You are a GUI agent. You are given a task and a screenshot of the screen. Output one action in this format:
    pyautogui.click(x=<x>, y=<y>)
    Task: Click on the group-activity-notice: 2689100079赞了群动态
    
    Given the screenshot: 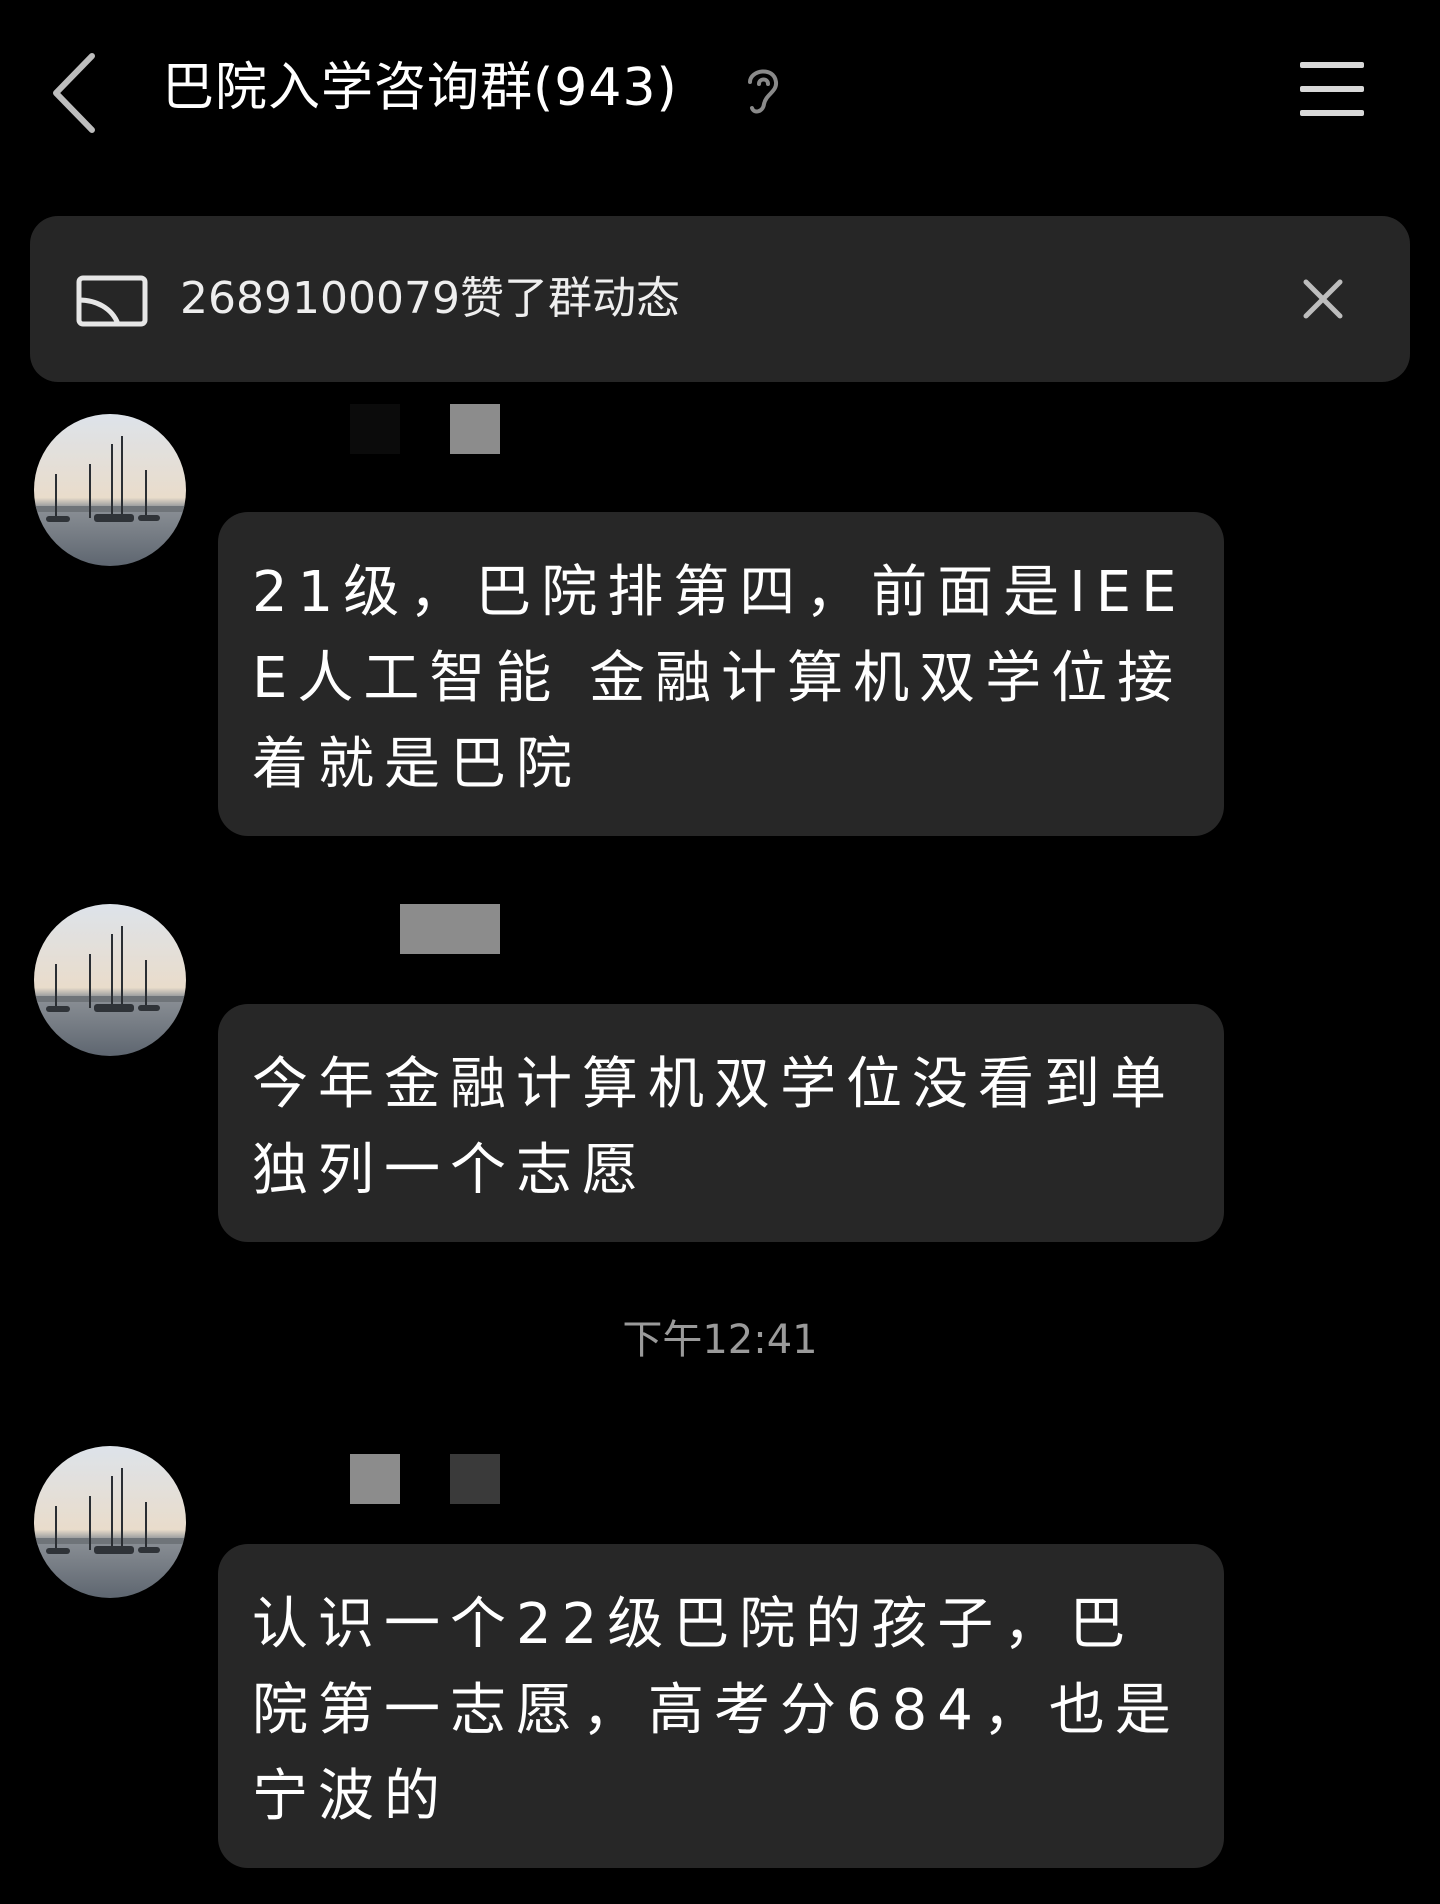 What is the action you would take?
    pyautogui.click(x=720, y=299)
    